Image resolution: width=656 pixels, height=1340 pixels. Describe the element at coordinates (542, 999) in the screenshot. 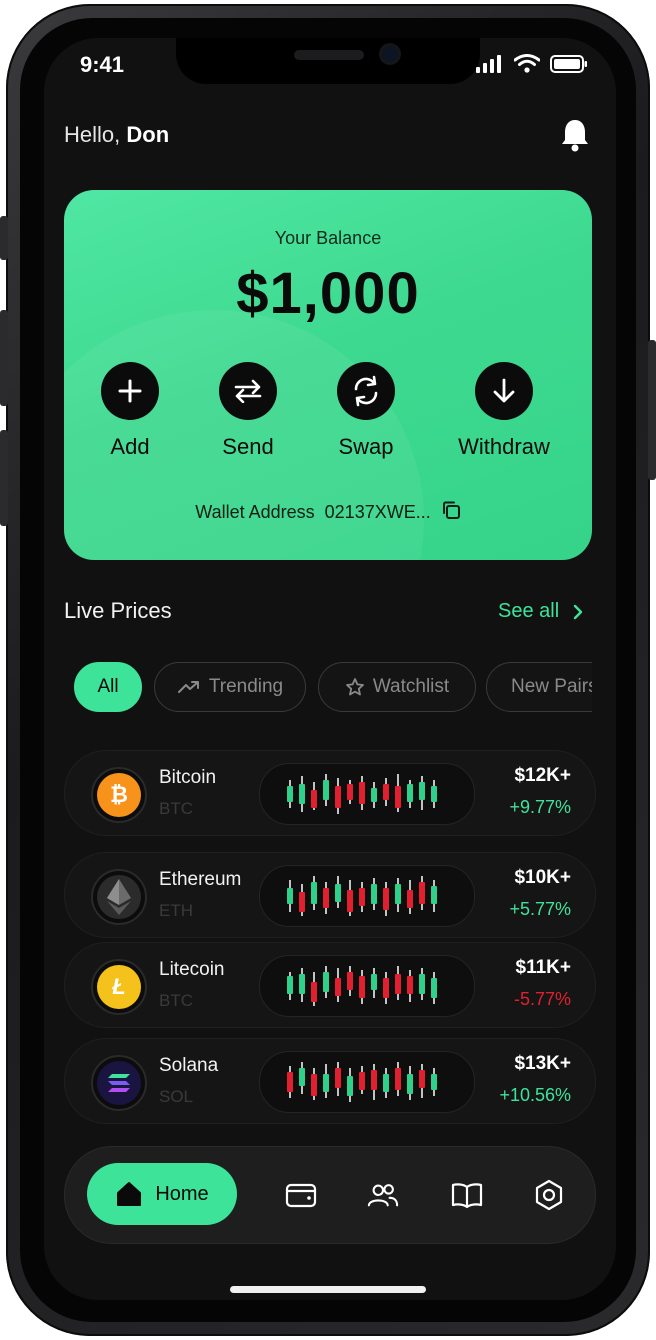

I see `coin-change: -5.77%` at that location.